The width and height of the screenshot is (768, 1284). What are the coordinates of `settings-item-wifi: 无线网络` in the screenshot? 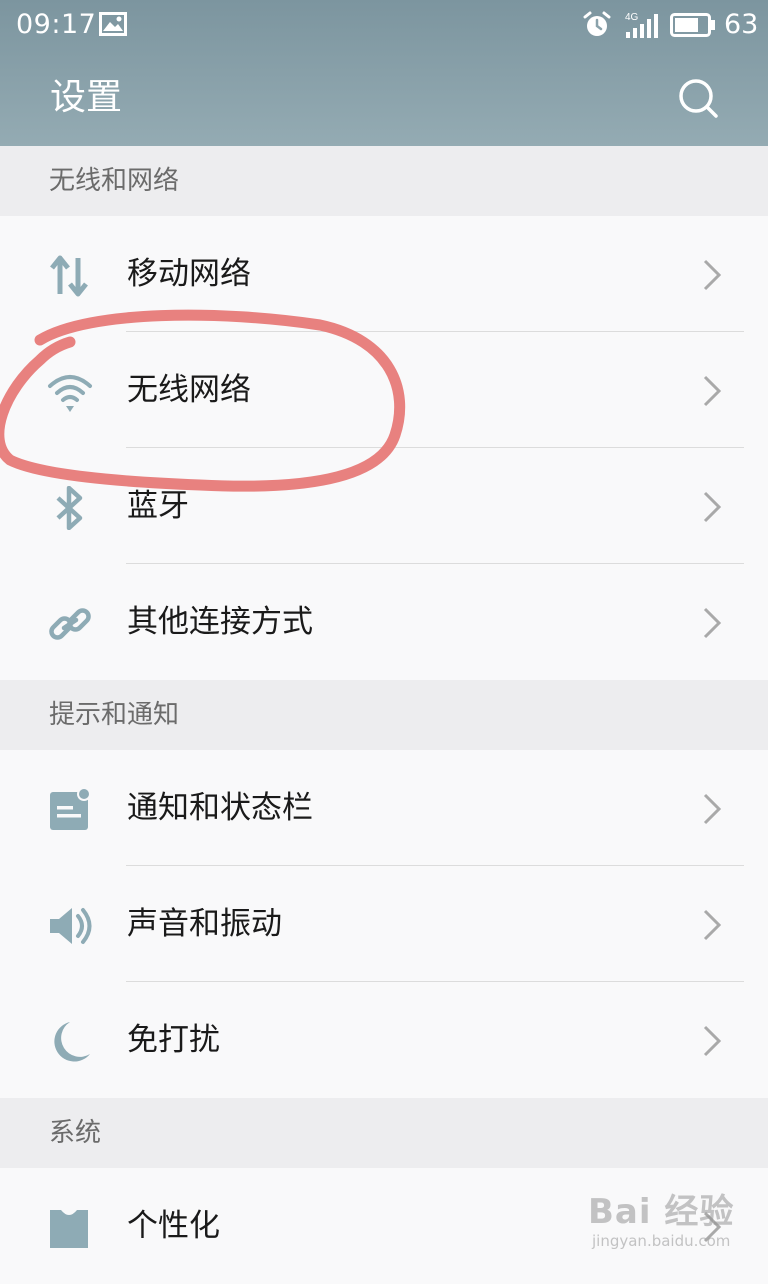 It's located at (384, 390).